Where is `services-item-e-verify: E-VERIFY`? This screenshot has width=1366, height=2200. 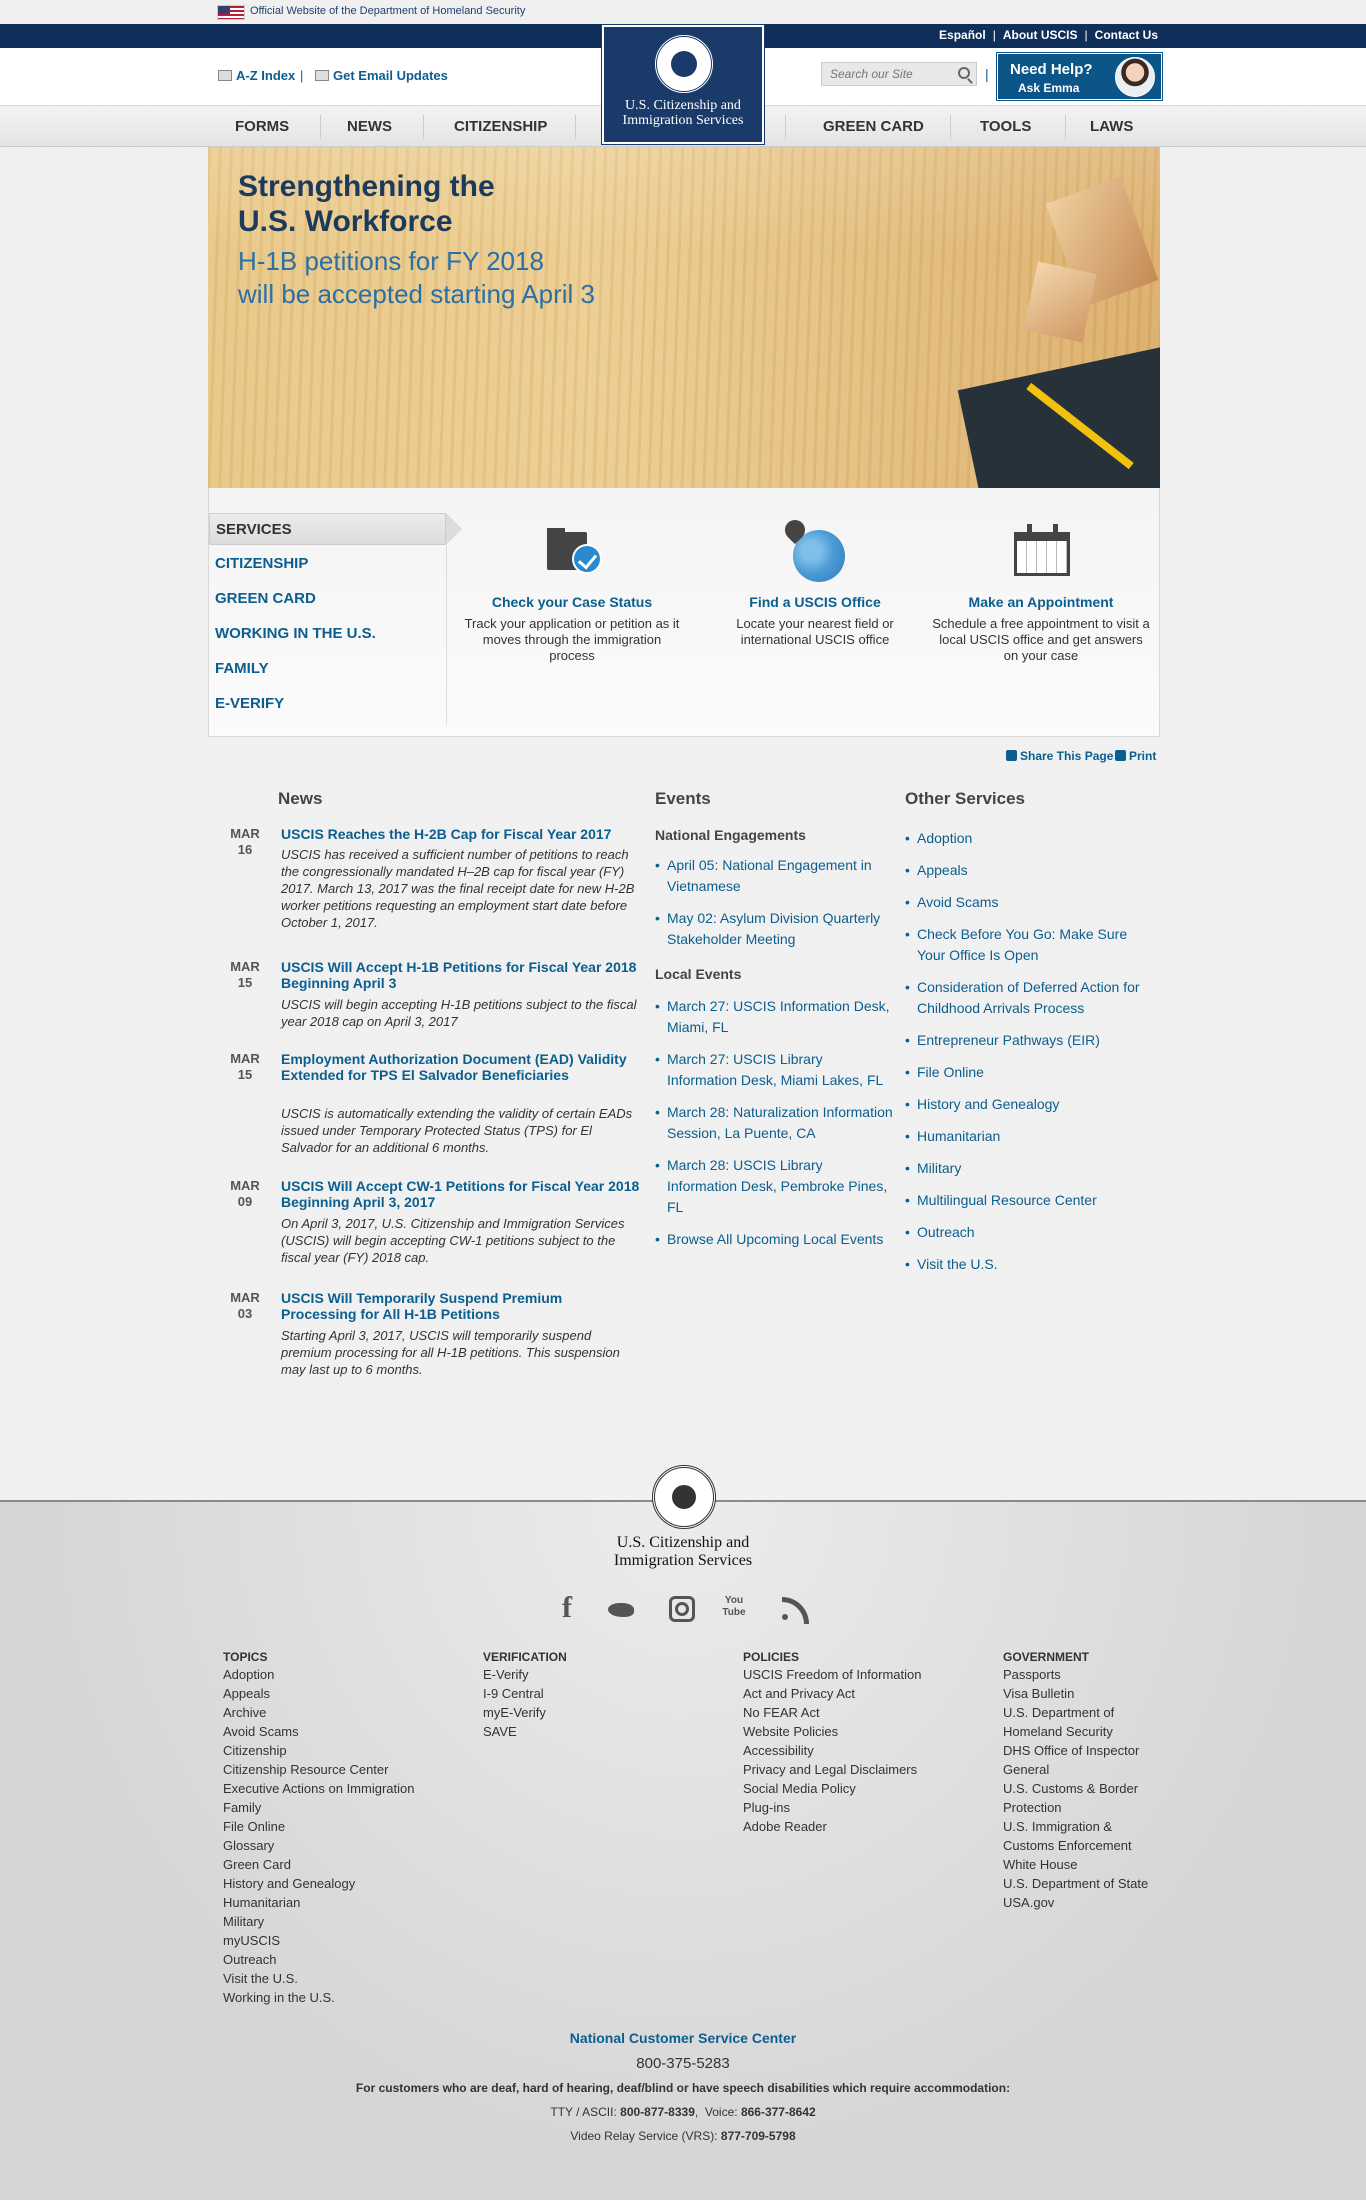 services-item-e-verify: E-VERIFY is located at coordinates (327, 702).